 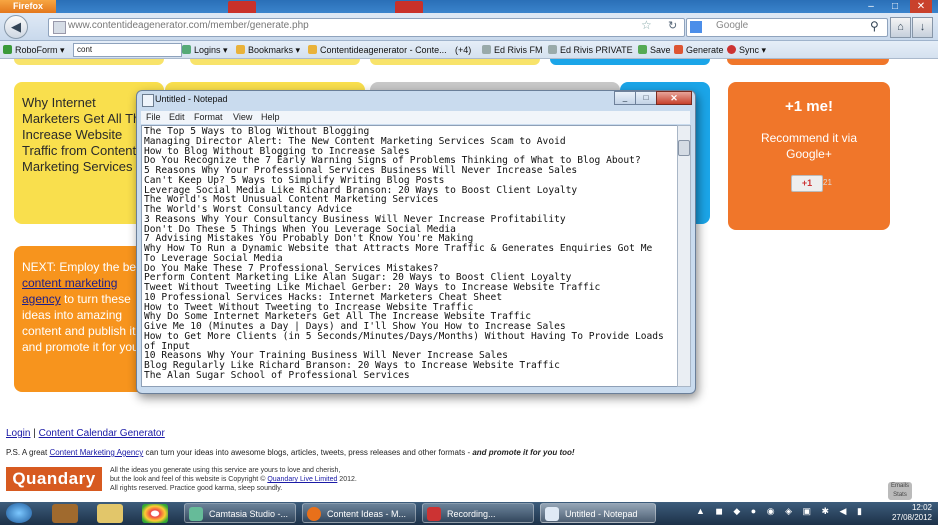 I want to click on start-button, so click(x=19, y=513).